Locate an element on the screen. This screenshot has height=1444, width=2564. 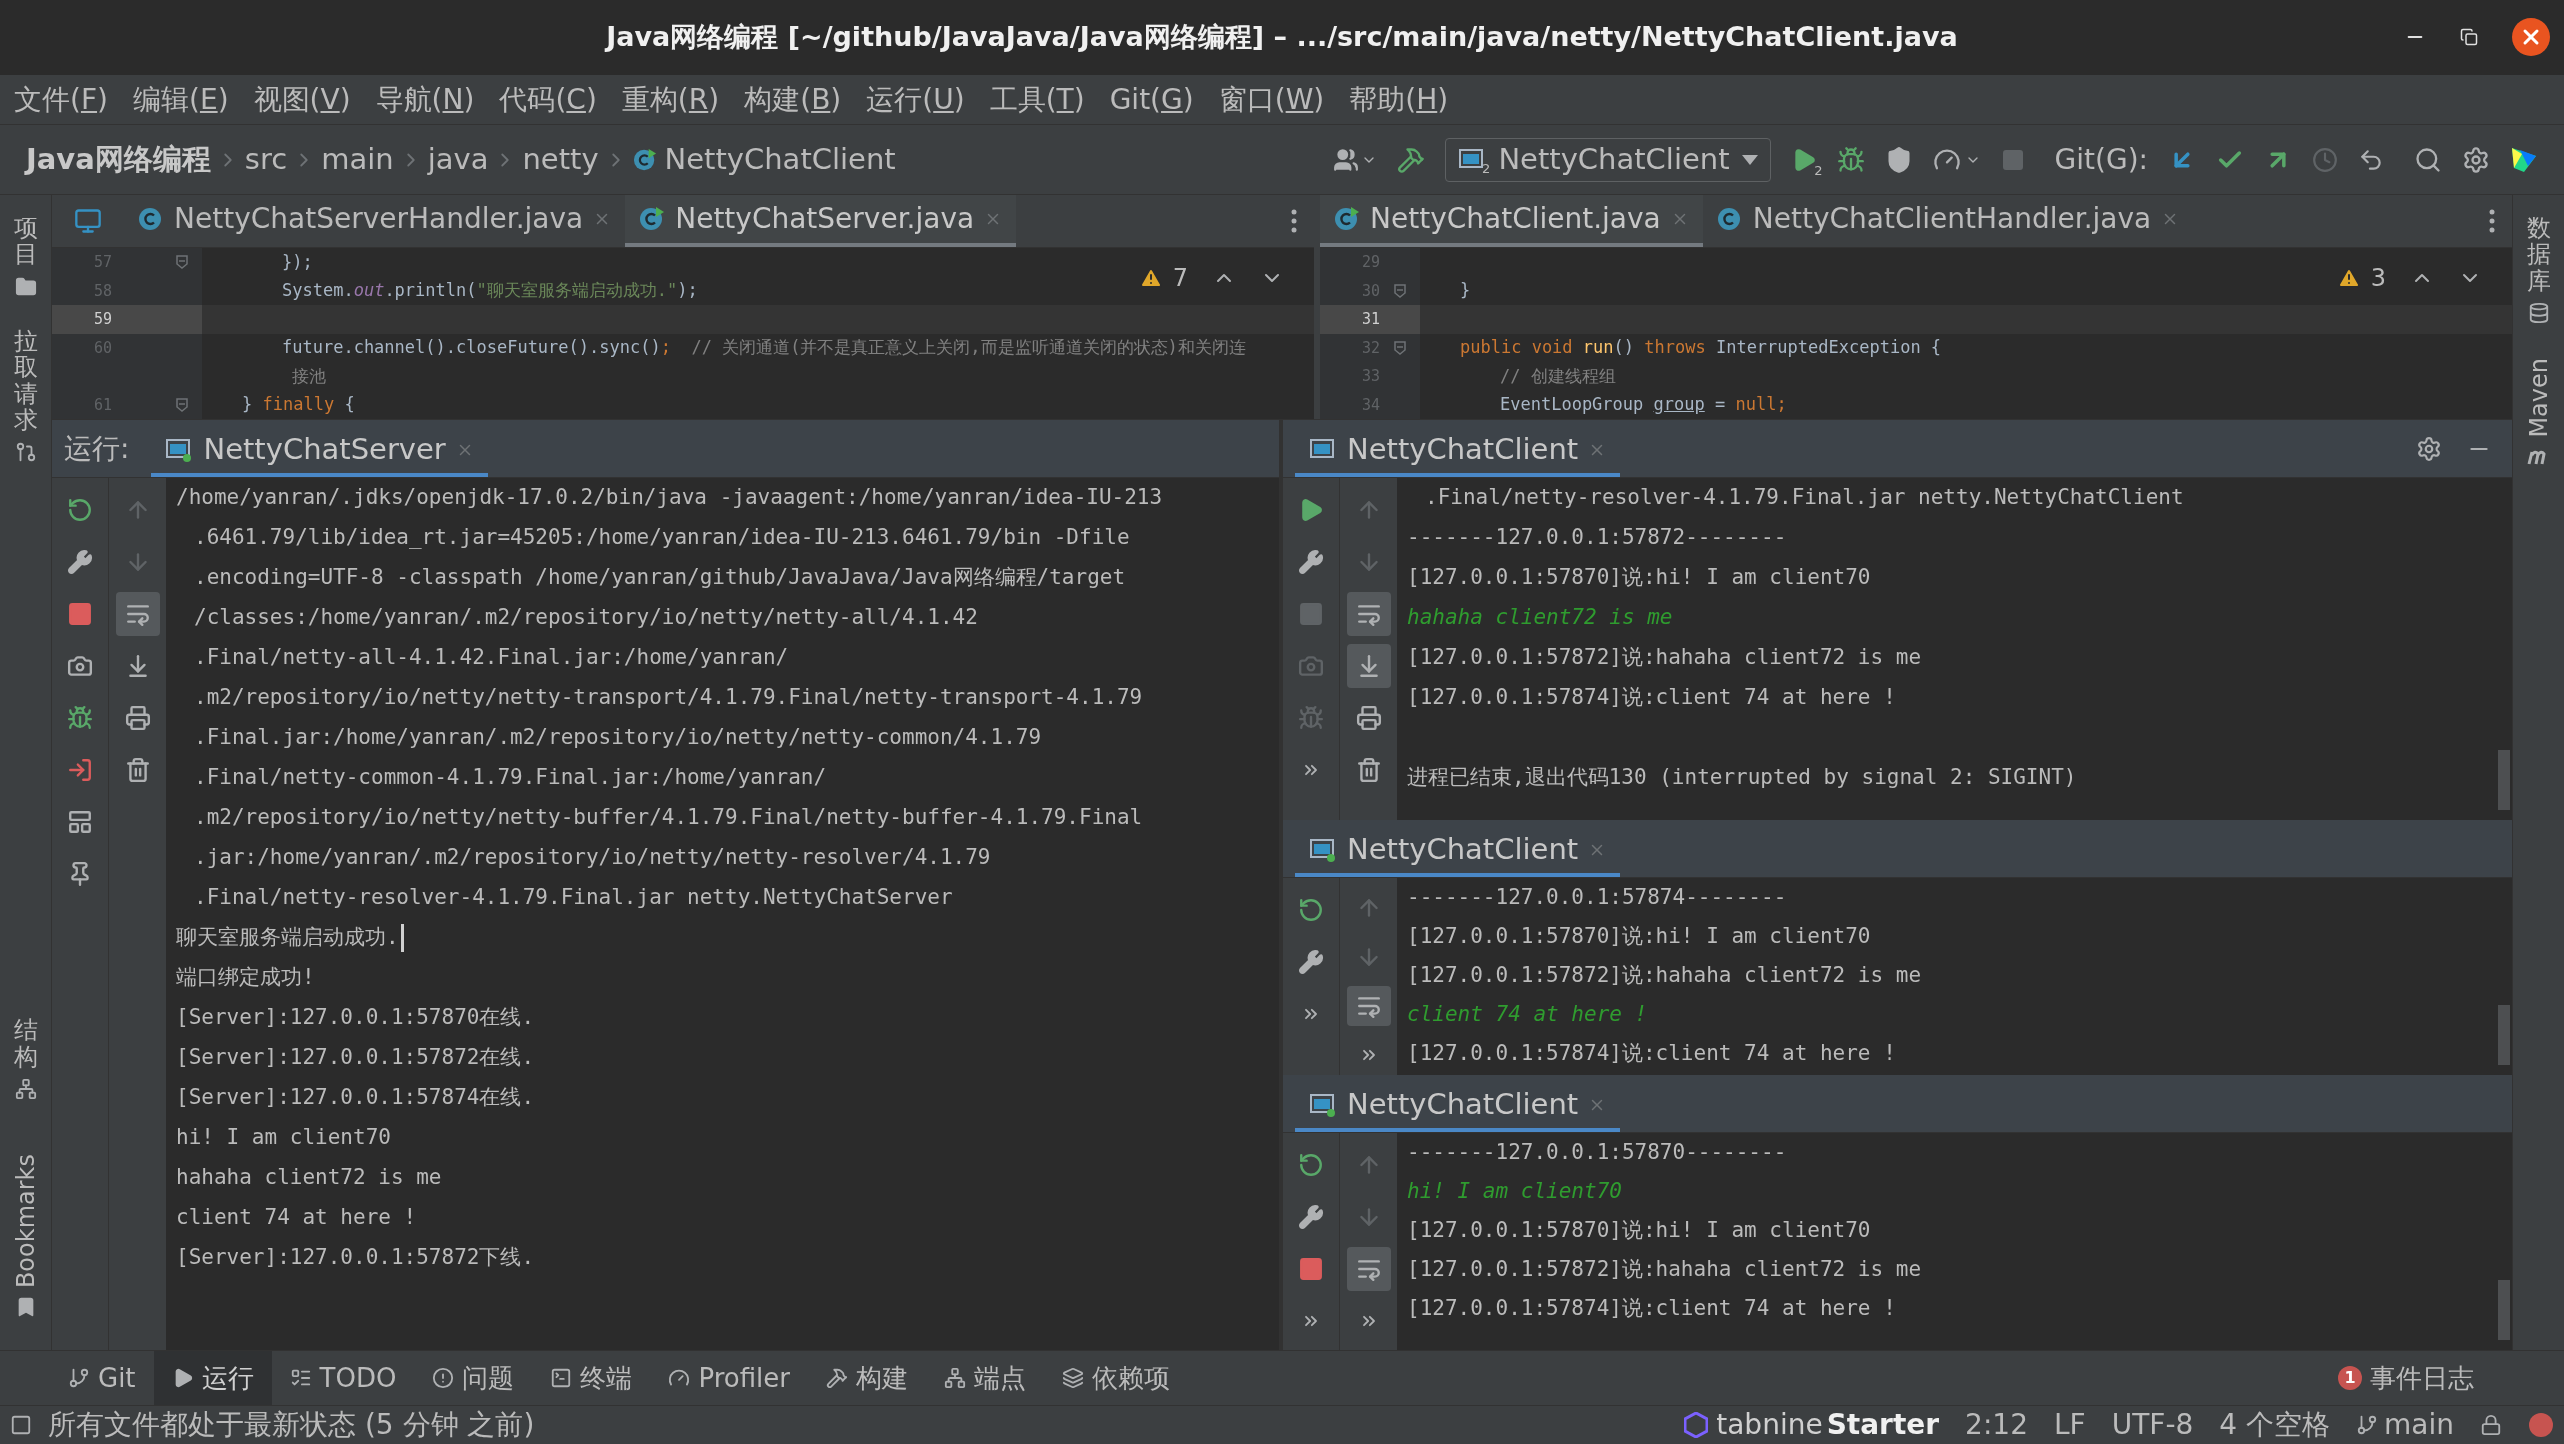
maximize-icon is located at coordinates (2469, 37).